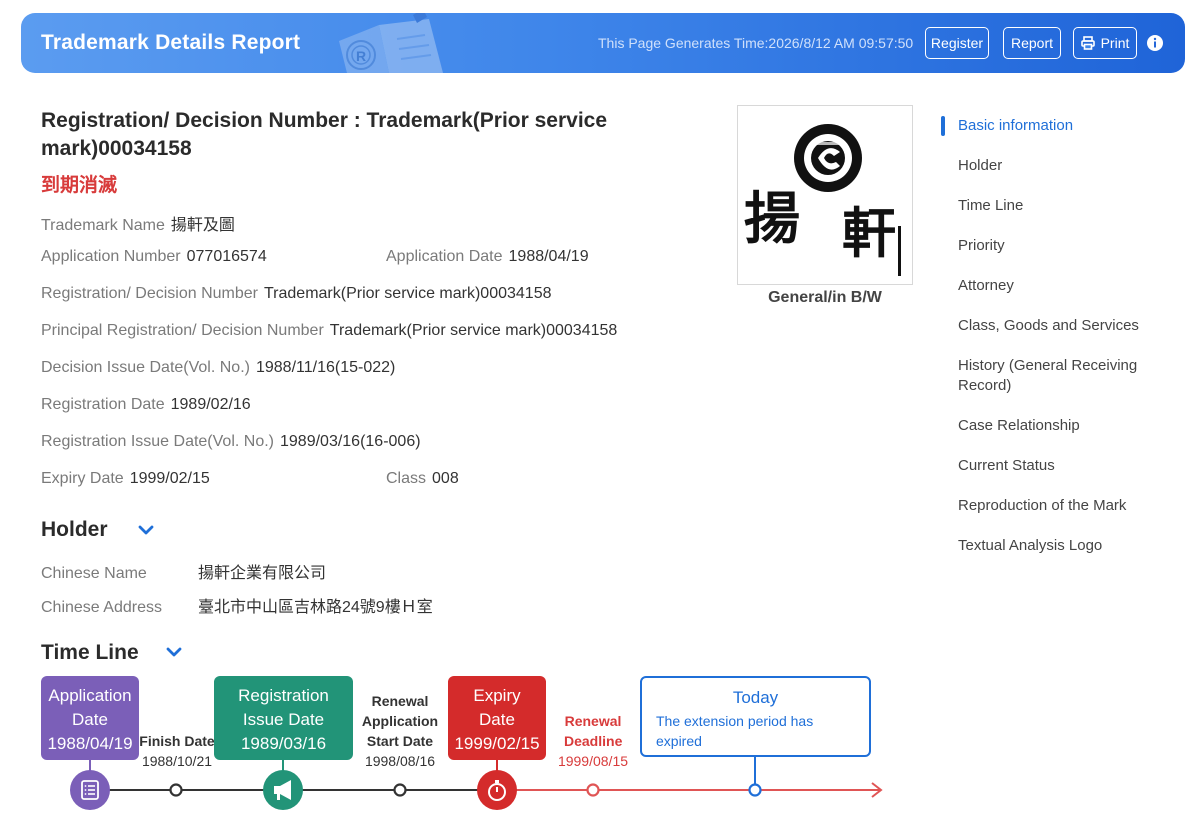 This screenshot has height=822, width=1197. I want to click on field-expiry-date: Expiry Date 1999/02/15, so click(125, 479).